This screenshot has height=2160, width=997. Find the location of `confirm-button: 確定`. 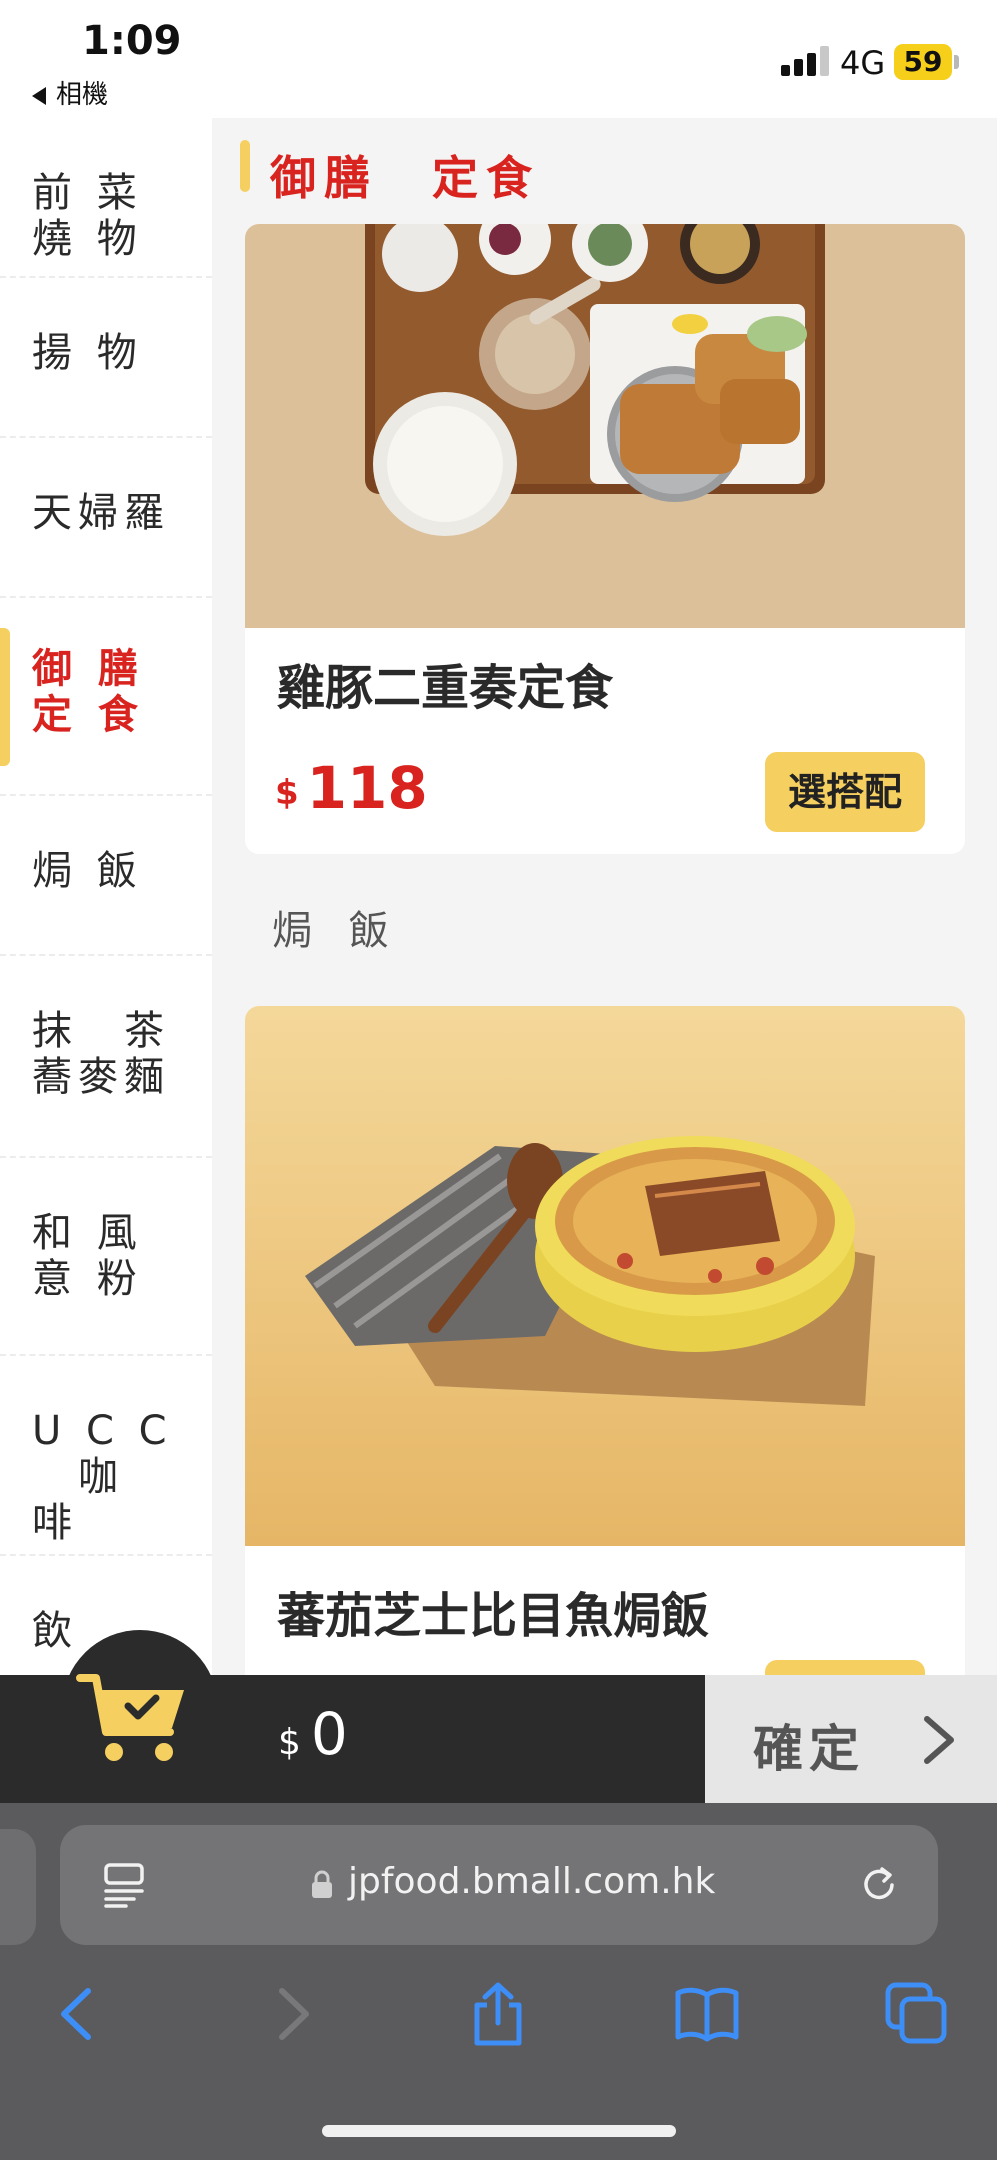

confirm-button: 確定 is located at coordinates (851, 1739).